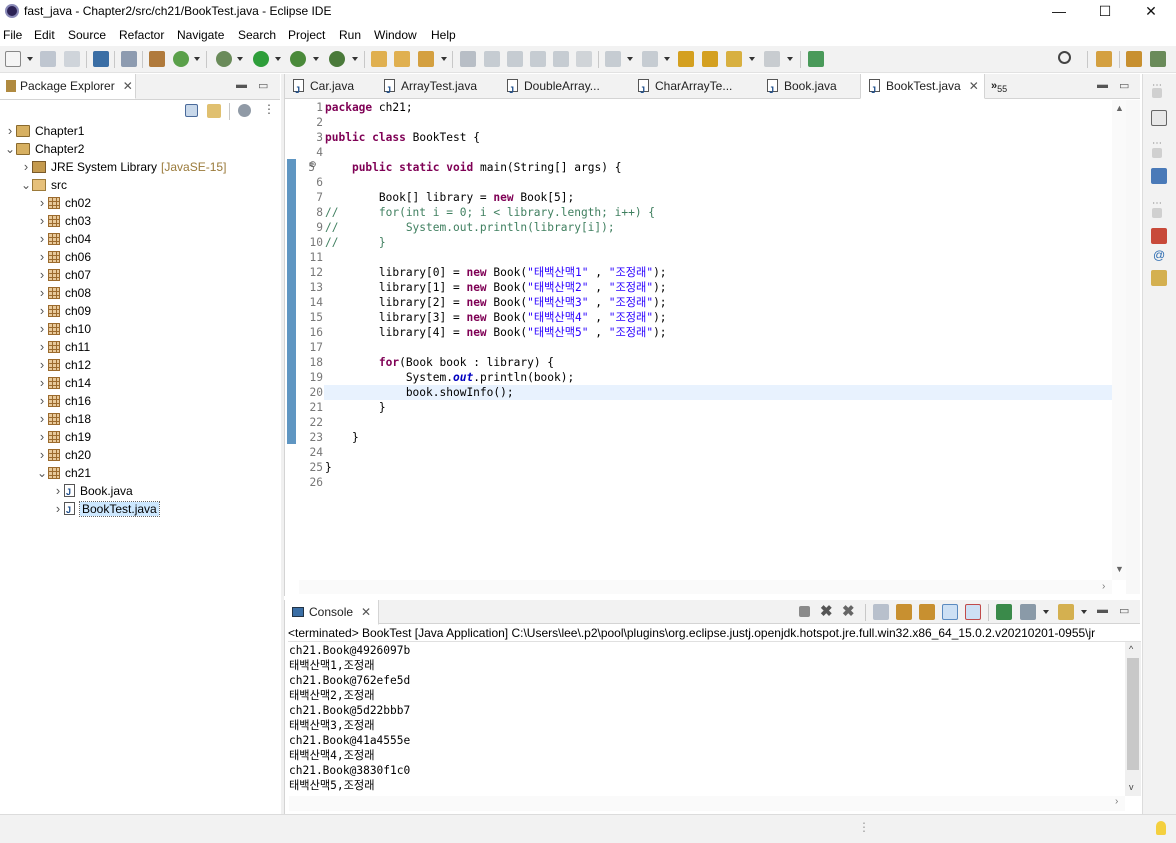  I want to click on toggle-breadcrumb-icon, so click(492, 59).